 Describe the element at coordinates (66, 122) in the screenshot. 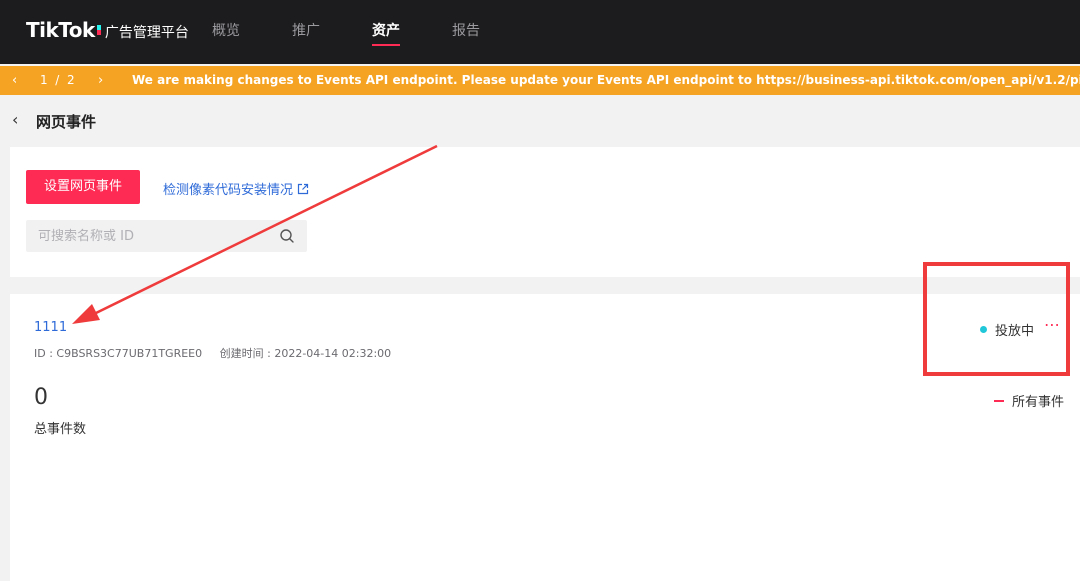

I see `page-title: 网页事件` at that location.